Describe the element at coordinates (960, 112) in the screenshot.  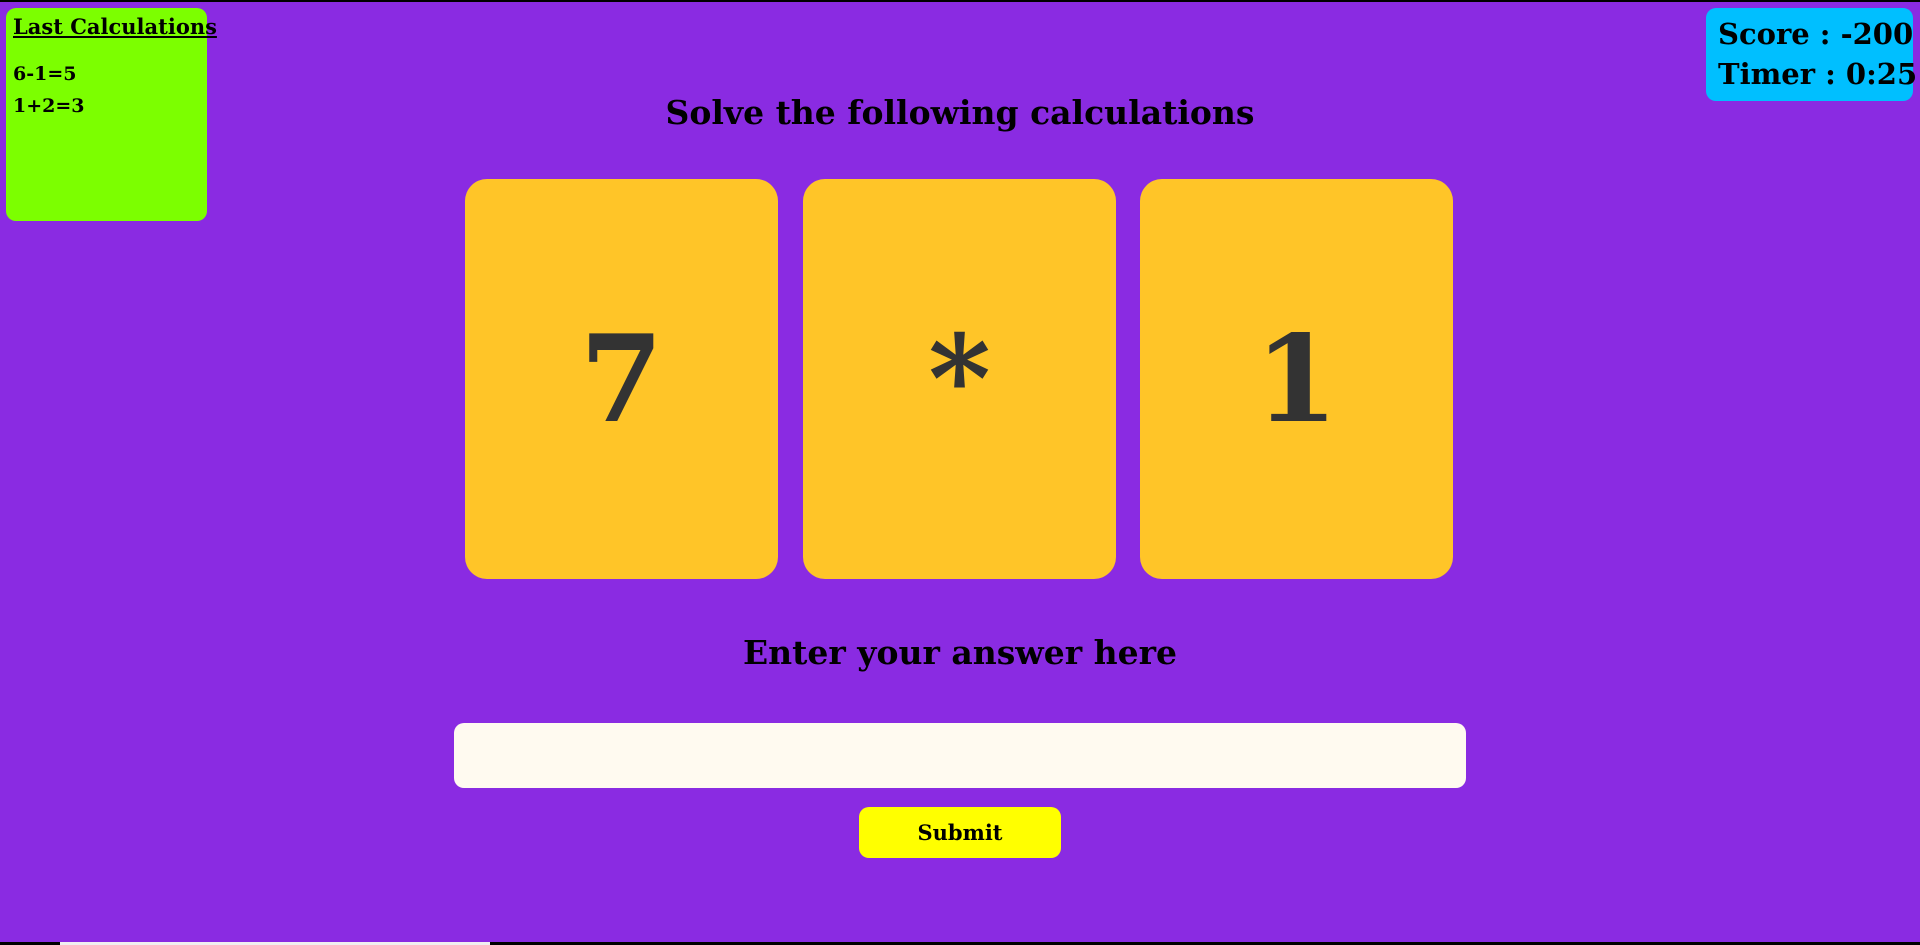
I see `page-title: Solve the following calculations` at that location.